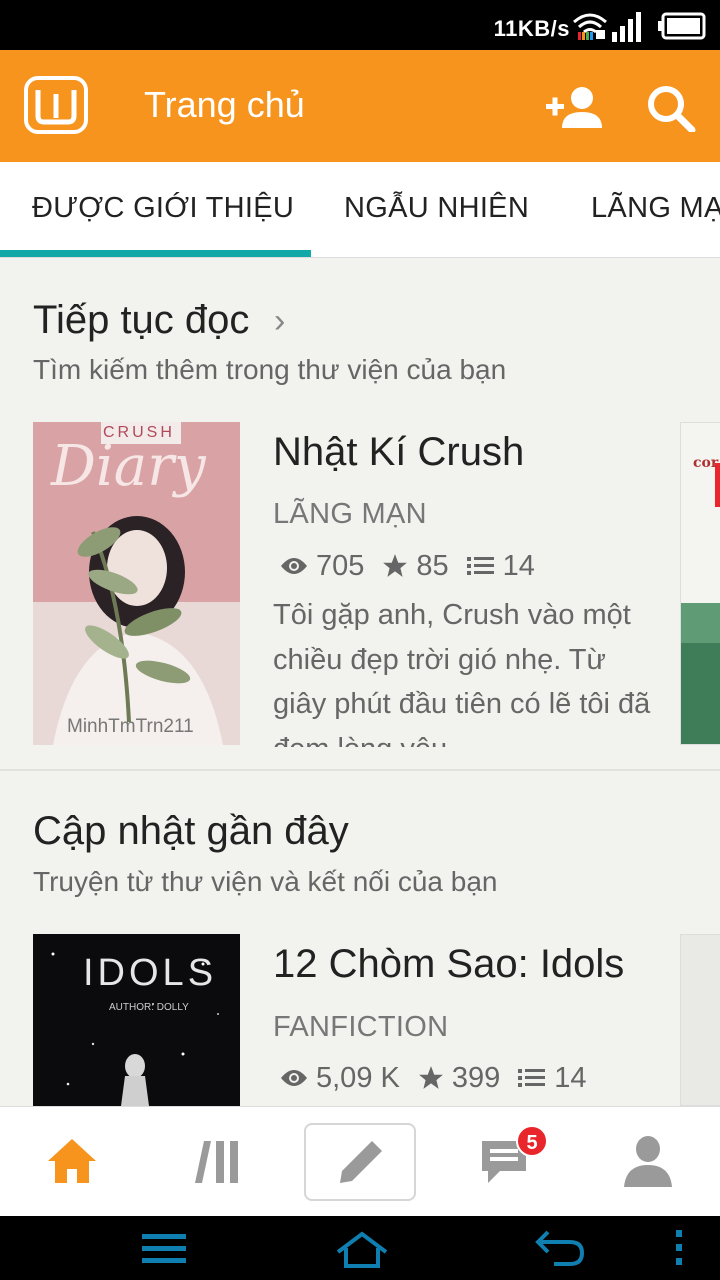 This screenshot has height=1280, width=720. What do you see at coordinates (436, 208) in the screenshot?
I see `tab-random: NGẪU NHIÊN` at bounding box center [436, 208].